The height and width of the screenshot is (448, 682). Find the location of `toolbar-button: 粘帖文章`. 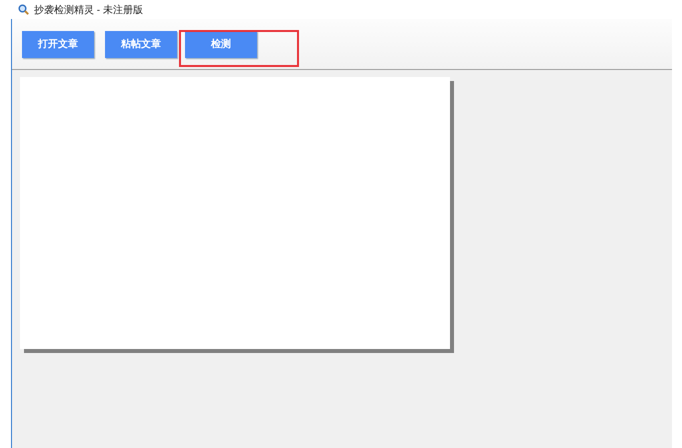

toolbar-button: 粘帖文章 is located at coordinates (141, 44).